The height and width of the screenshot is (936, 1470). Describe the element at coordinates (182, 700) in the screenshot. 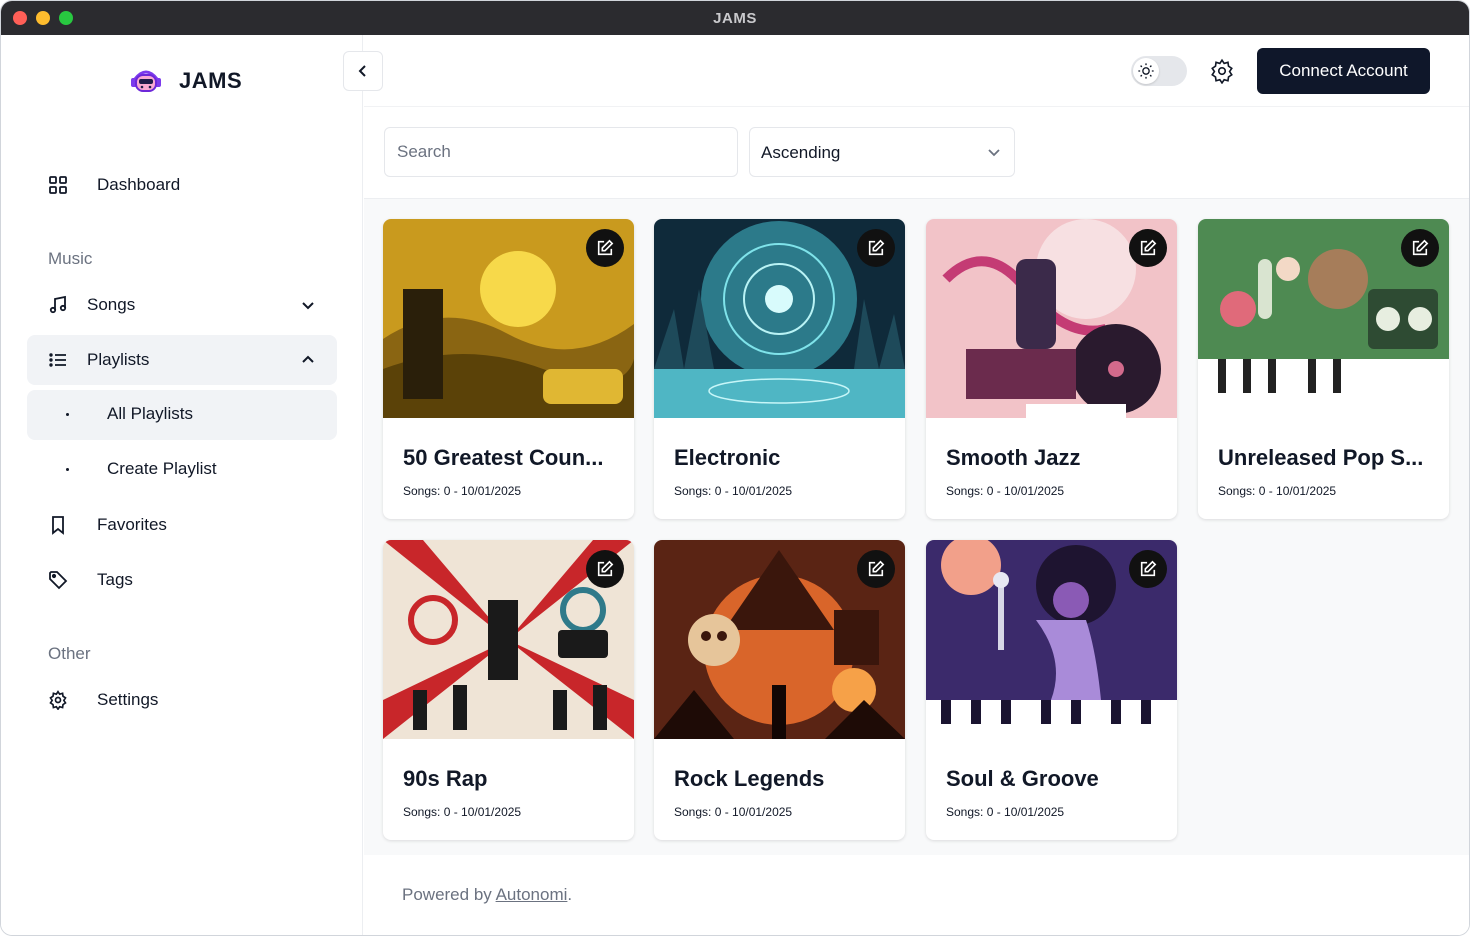

I see `sidebar-item-settings: Settings` at that location.